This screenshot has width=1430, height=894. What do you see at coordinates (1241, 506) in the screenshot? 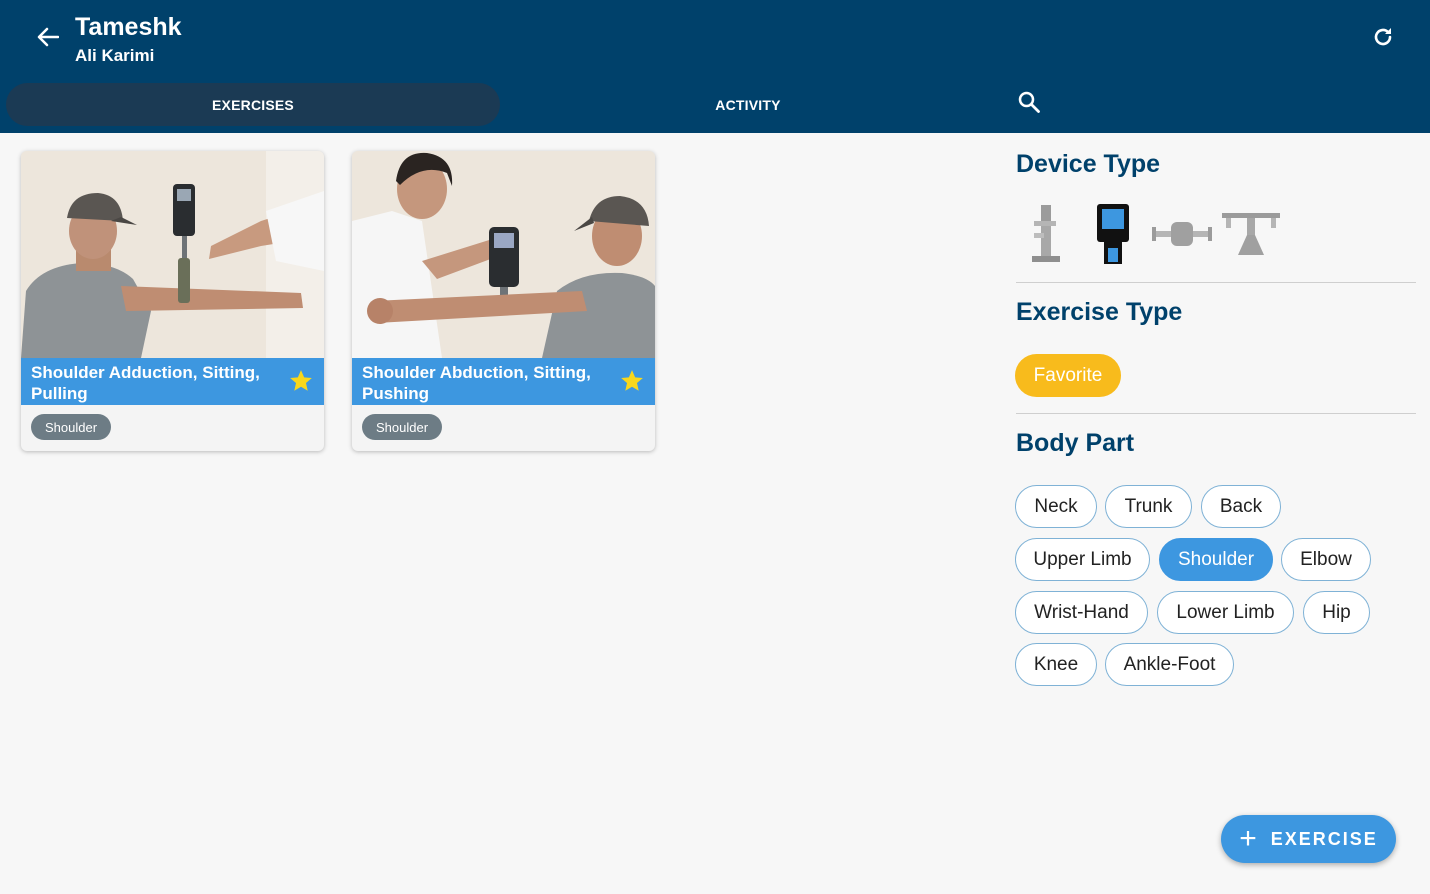
I see `chip-back: Back` at bounding box center [1241, 506].